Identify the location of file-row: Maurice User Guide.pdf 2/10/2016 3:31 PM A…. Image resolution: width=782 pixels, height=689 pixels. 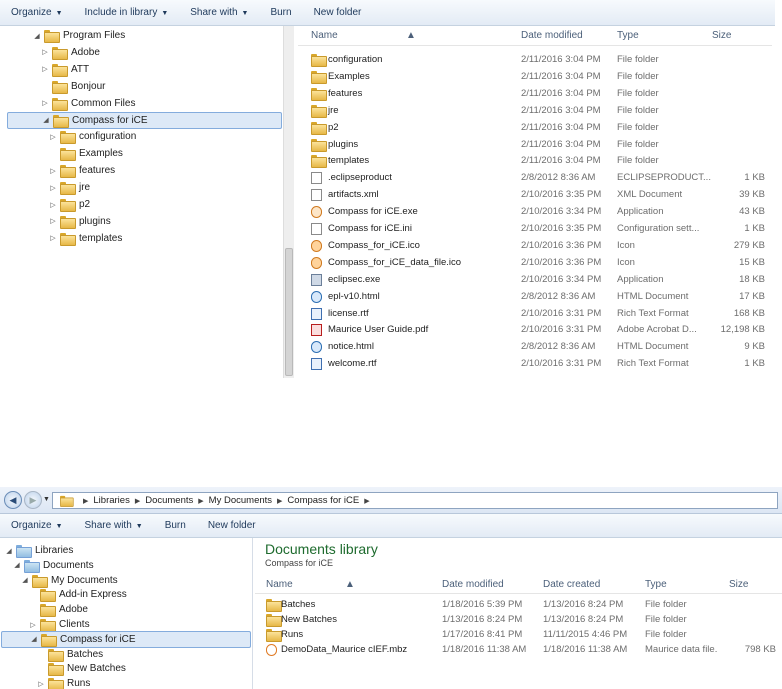
(535, 329).